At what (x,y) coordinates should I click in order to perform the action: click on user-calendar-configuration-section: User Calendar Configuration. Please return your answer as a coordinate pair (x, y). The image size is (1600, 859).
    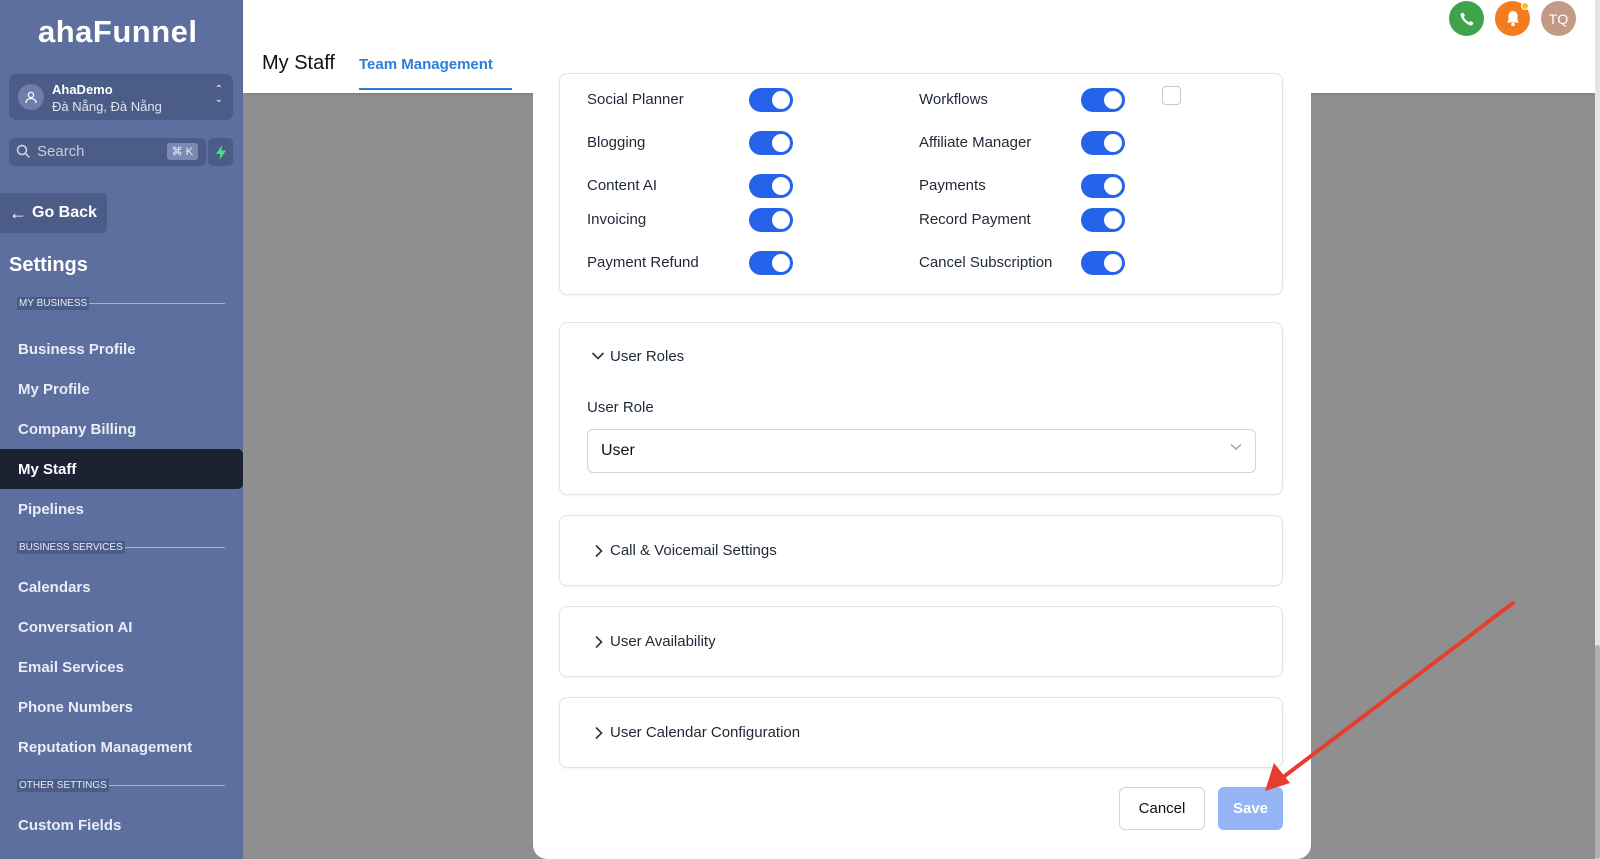
    Looking at the image, I should click on (921, 732).